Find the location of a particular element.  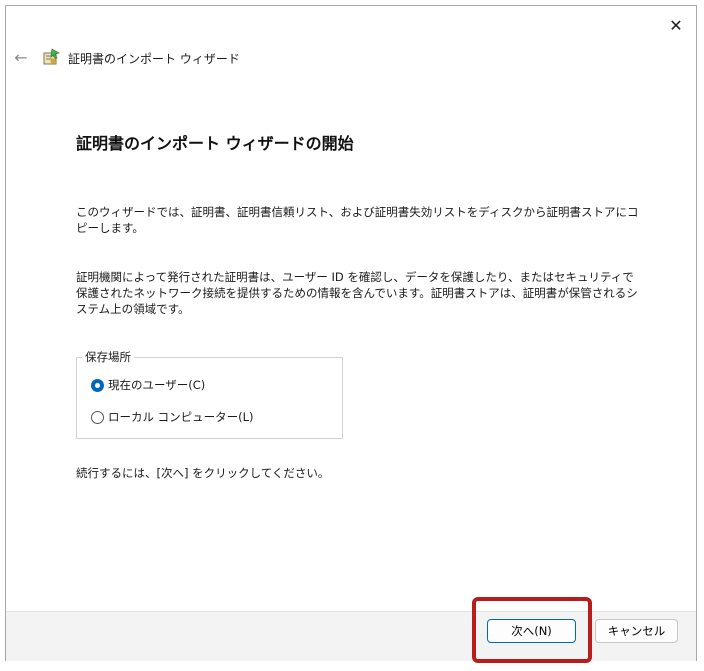

local-computer-option: ローカル コンピューター(L) is located at coordinates (172, 417).